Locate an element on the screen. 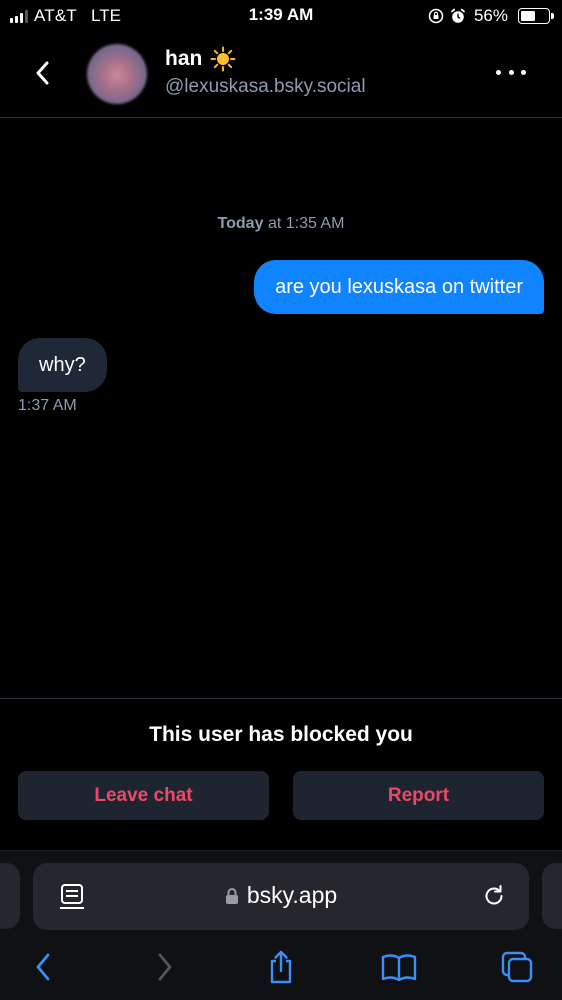 This screenshot has height=1000, width=562. day-time: at 1:35 AM is located at coordinates (306, 223).